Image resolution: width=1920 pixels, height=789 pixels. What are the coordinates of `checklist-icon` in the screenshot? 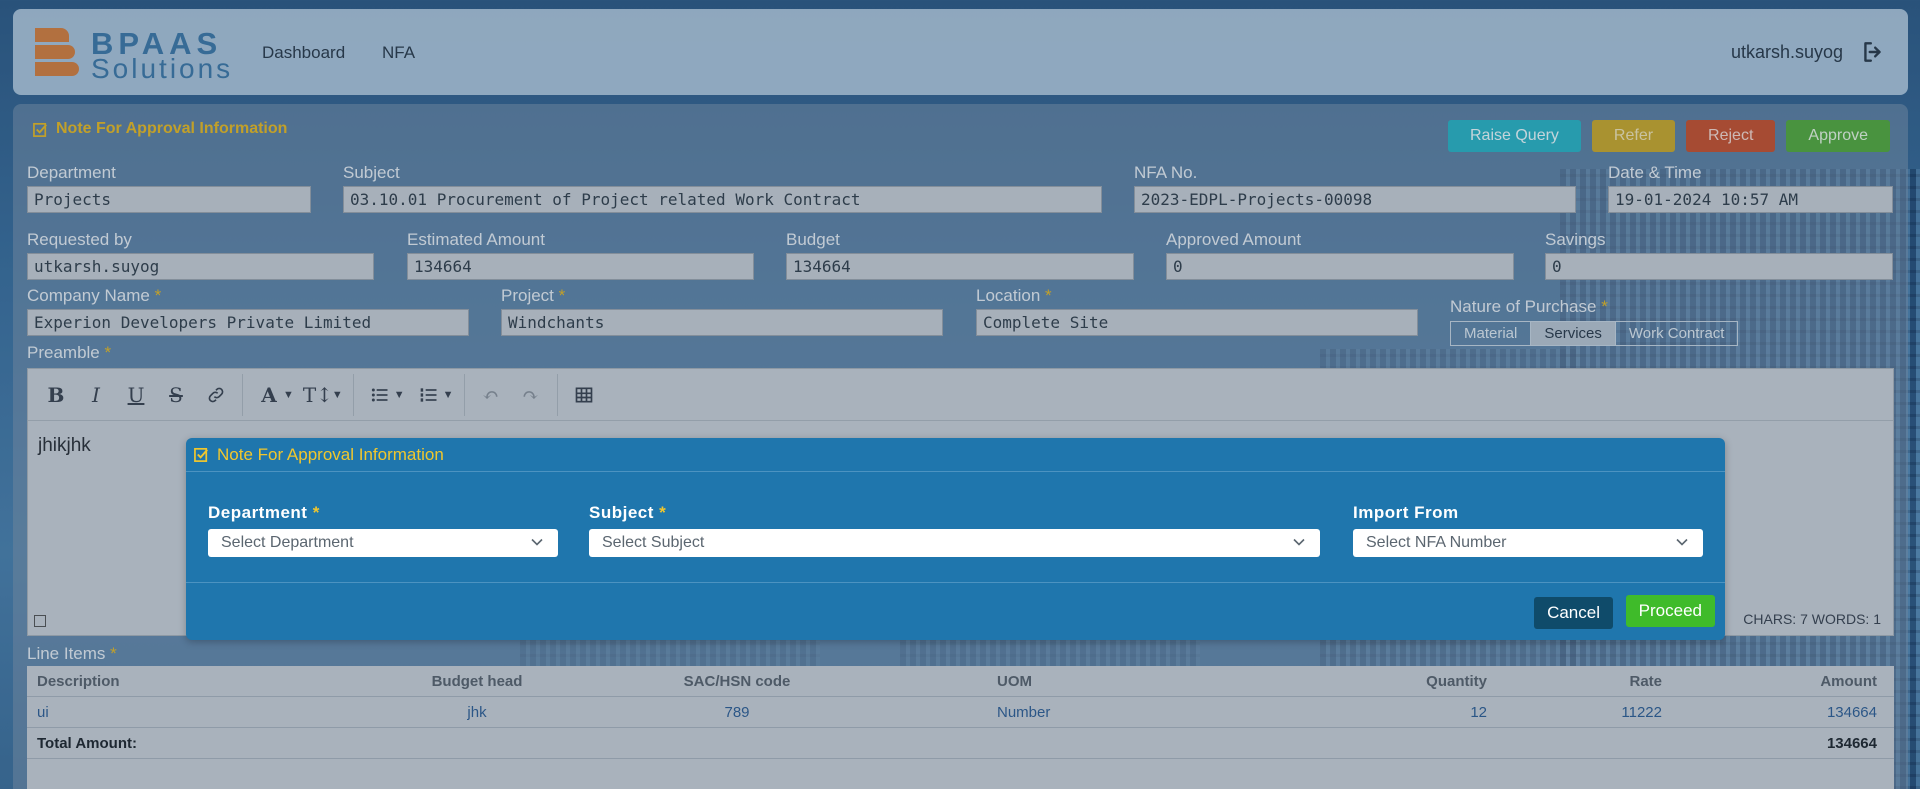 It's located at (202, 454).